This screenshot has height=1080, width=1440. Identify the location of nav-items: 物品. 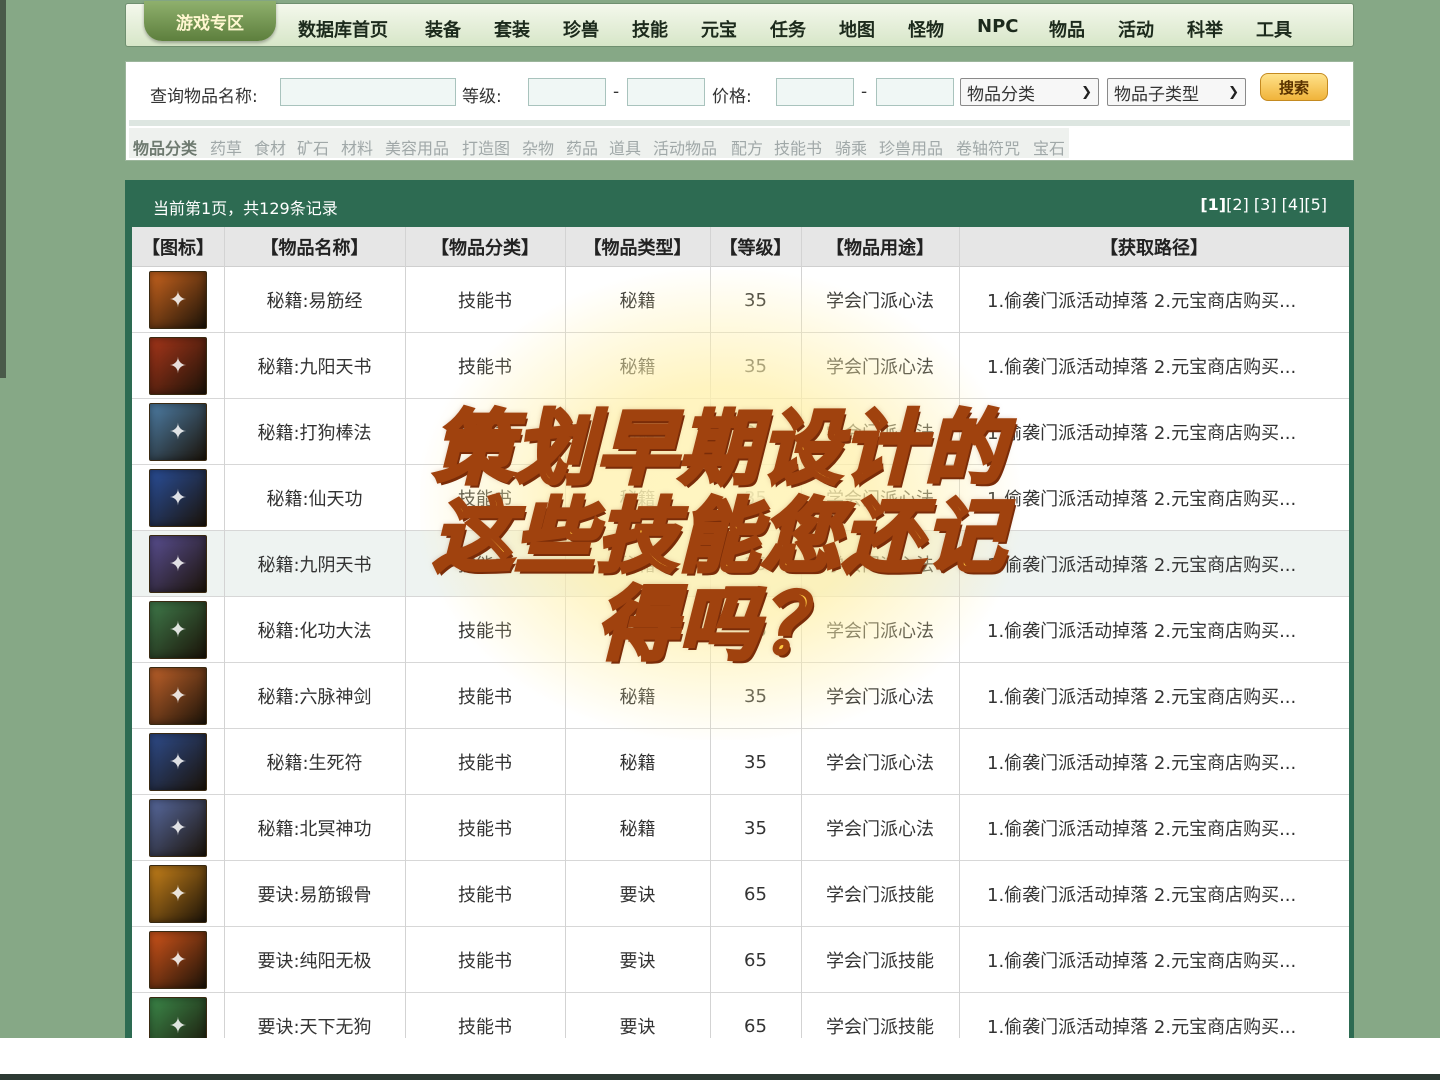
(1067, 29).